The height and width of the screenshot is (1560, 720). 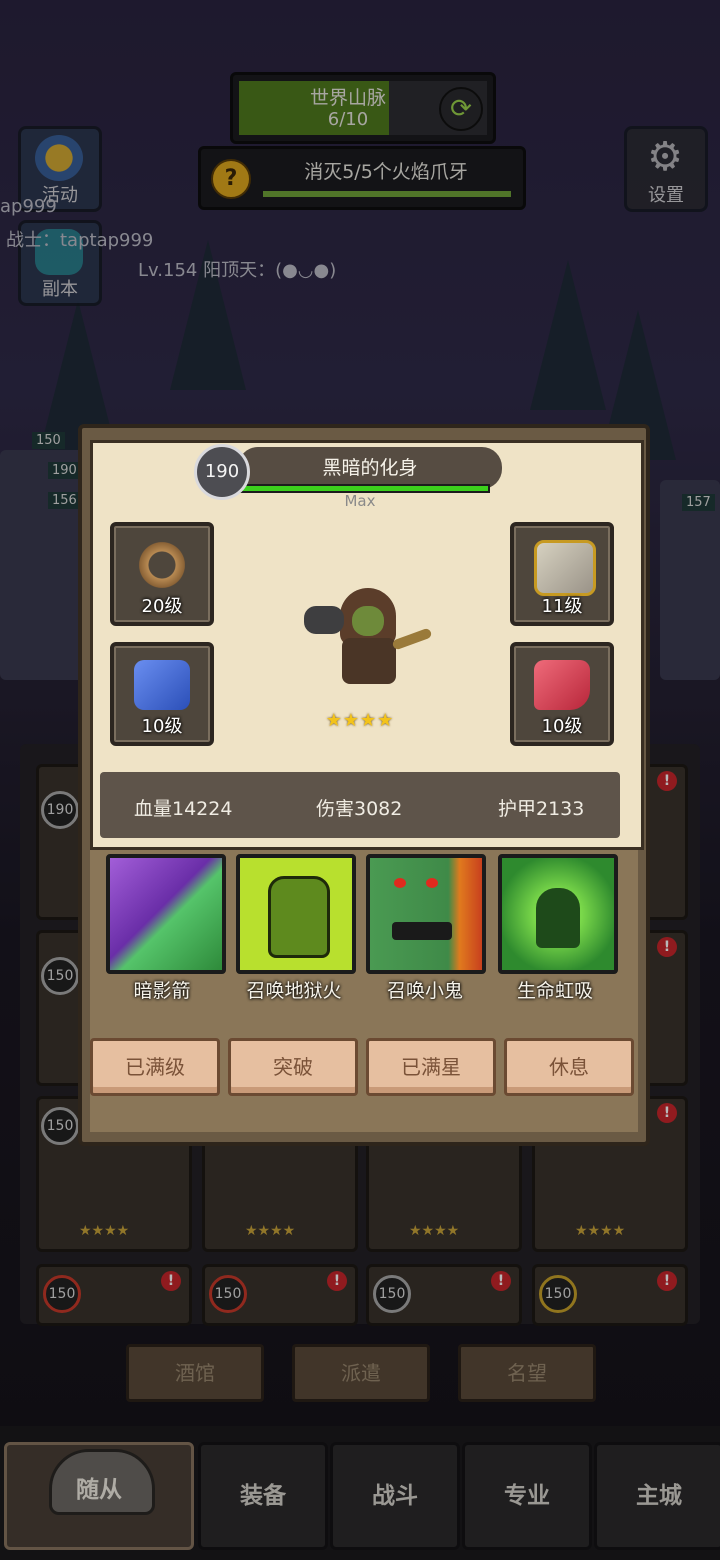 I want to click on skill-label: 生命虹吸, so click(x=554, y=991).